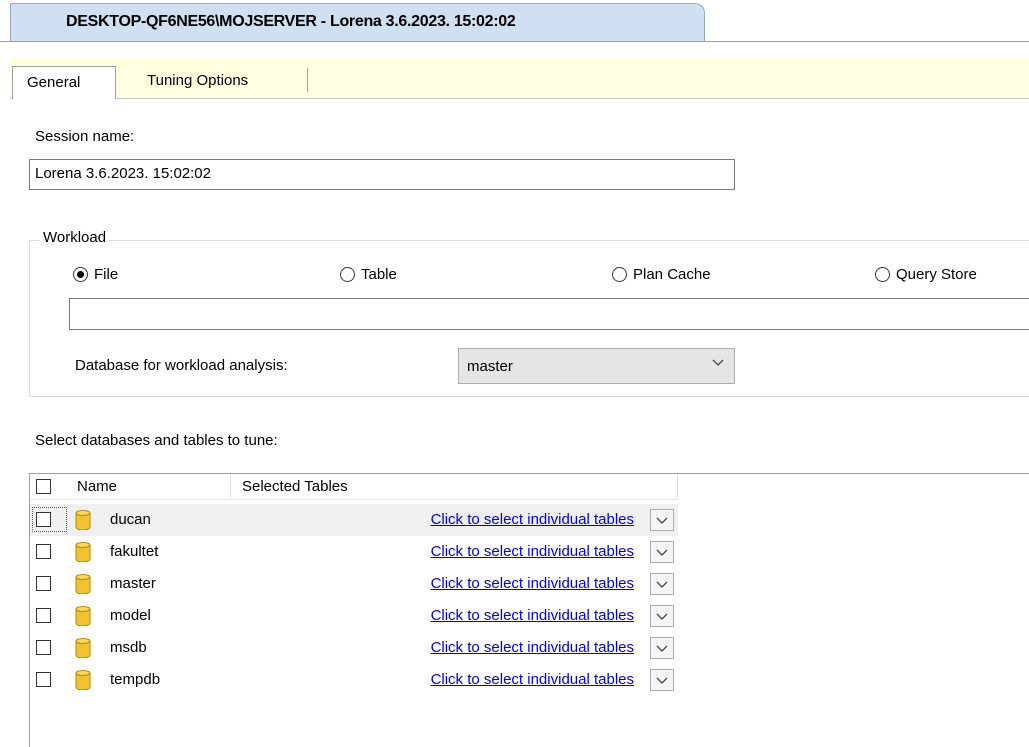 Image resolution: width=1029 pixels, height=747 pixels. Describe the element at coordinates (130, 519) in the screenshot. I see `database-name: ducan` at that location.